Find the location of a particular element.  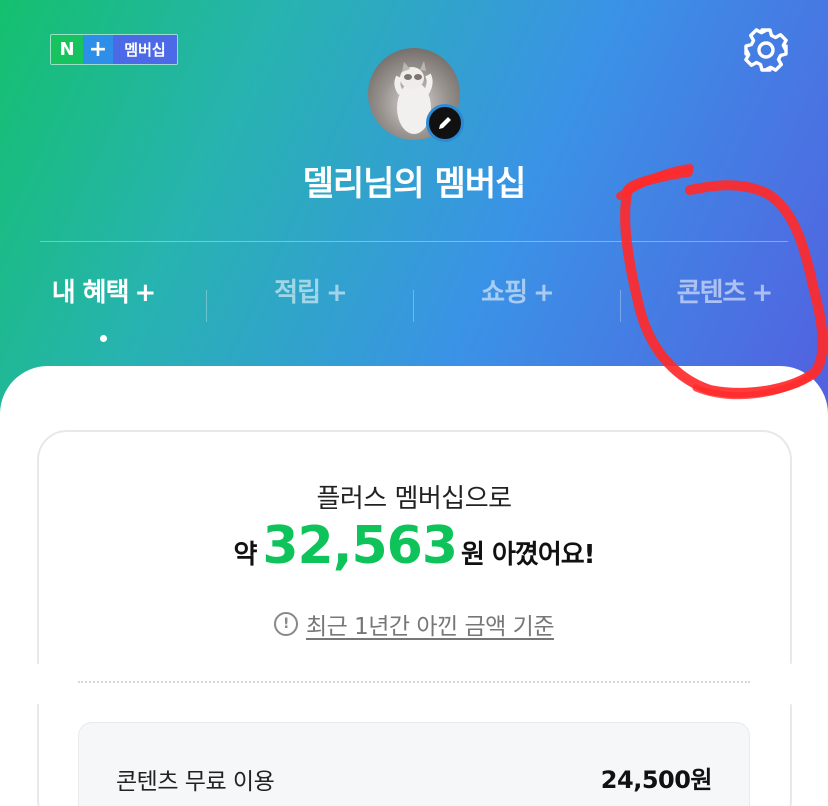

tab-contents: 콘텐츠 + is located at coordinates (724, 302).